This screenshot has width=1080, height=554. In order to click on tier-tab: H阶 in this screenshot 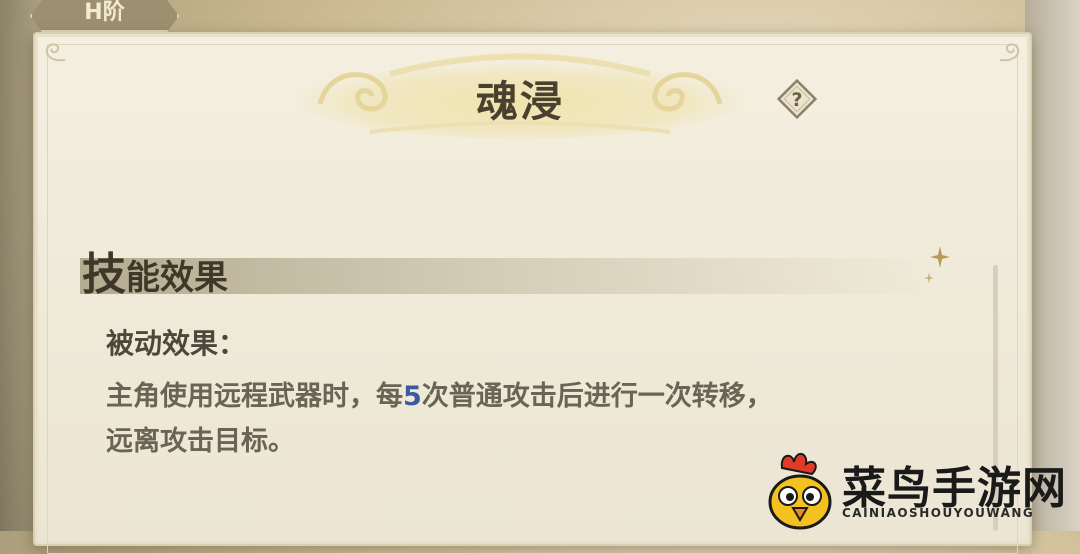, I will do `click(104, 16)`.